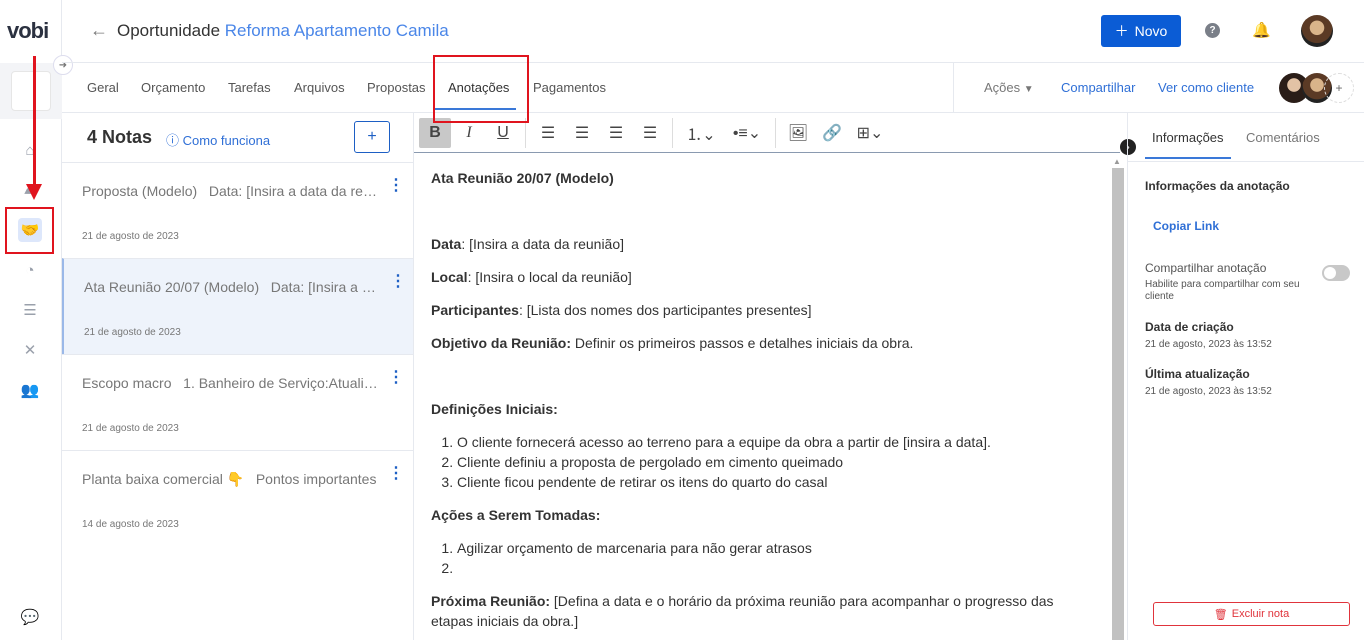 This screenshot has height=644, width=1364. Describe the element at coordinates (1118, 404) in the screenshot. I see `scrollbar` at that location.